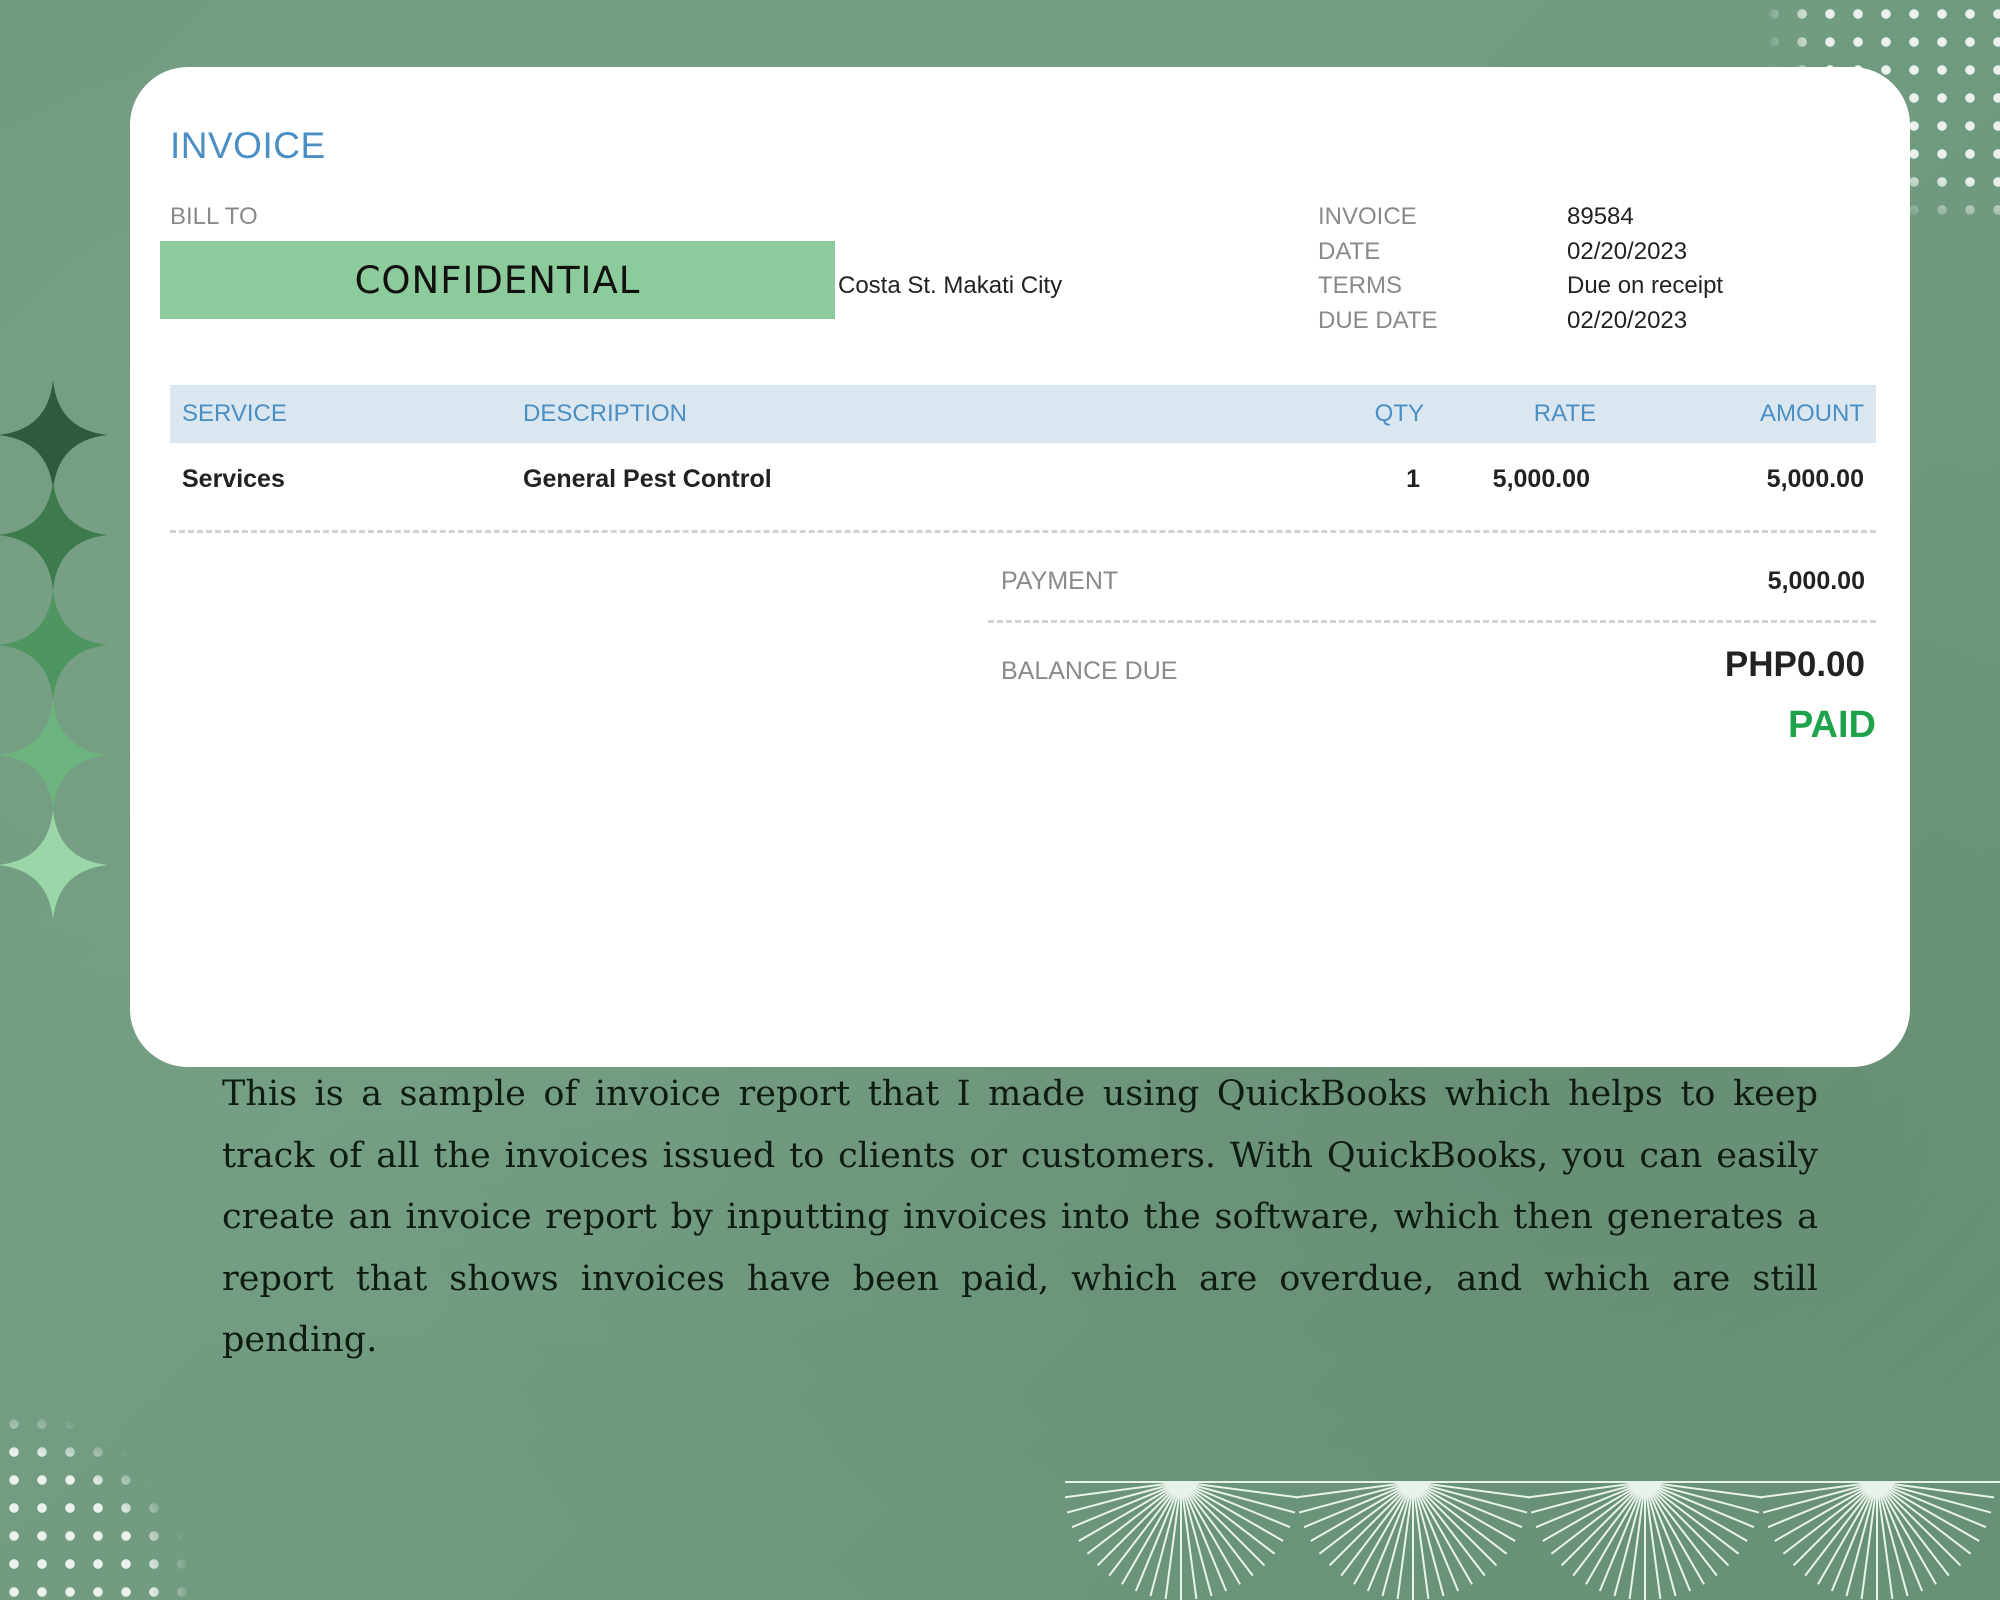  Describe the element at coordinates (233, 479) in the screenshot. I see `row-service: Services` at that location.